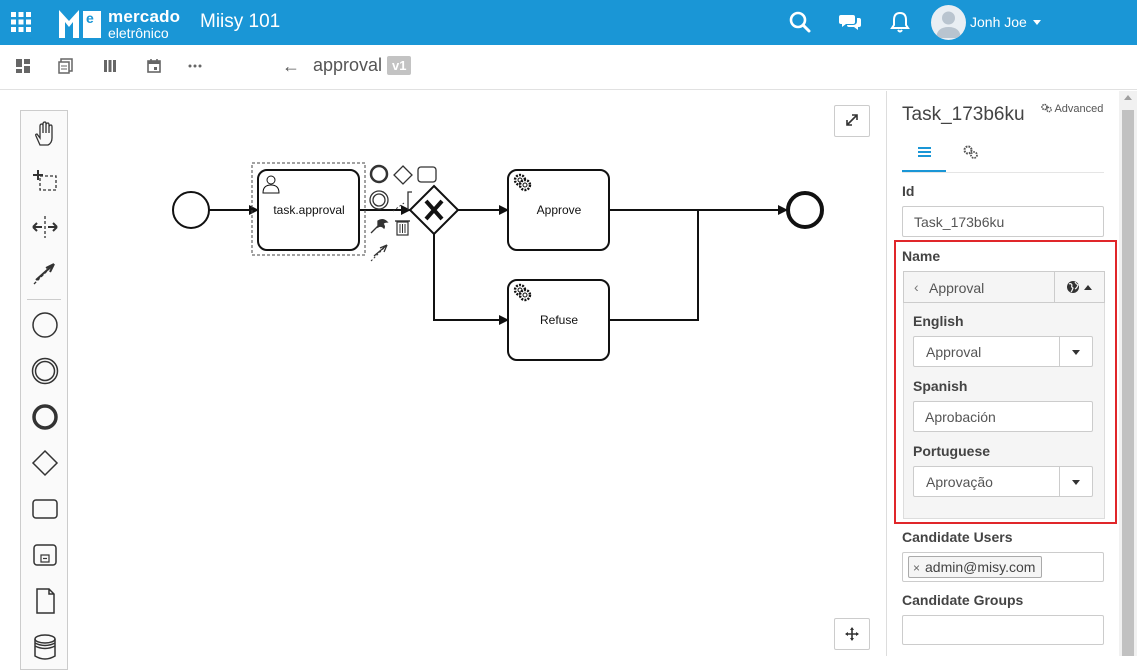 This screenshot has height=670, width=1137. I want to click on back-arrow-icon: ←, so click(291, 66).